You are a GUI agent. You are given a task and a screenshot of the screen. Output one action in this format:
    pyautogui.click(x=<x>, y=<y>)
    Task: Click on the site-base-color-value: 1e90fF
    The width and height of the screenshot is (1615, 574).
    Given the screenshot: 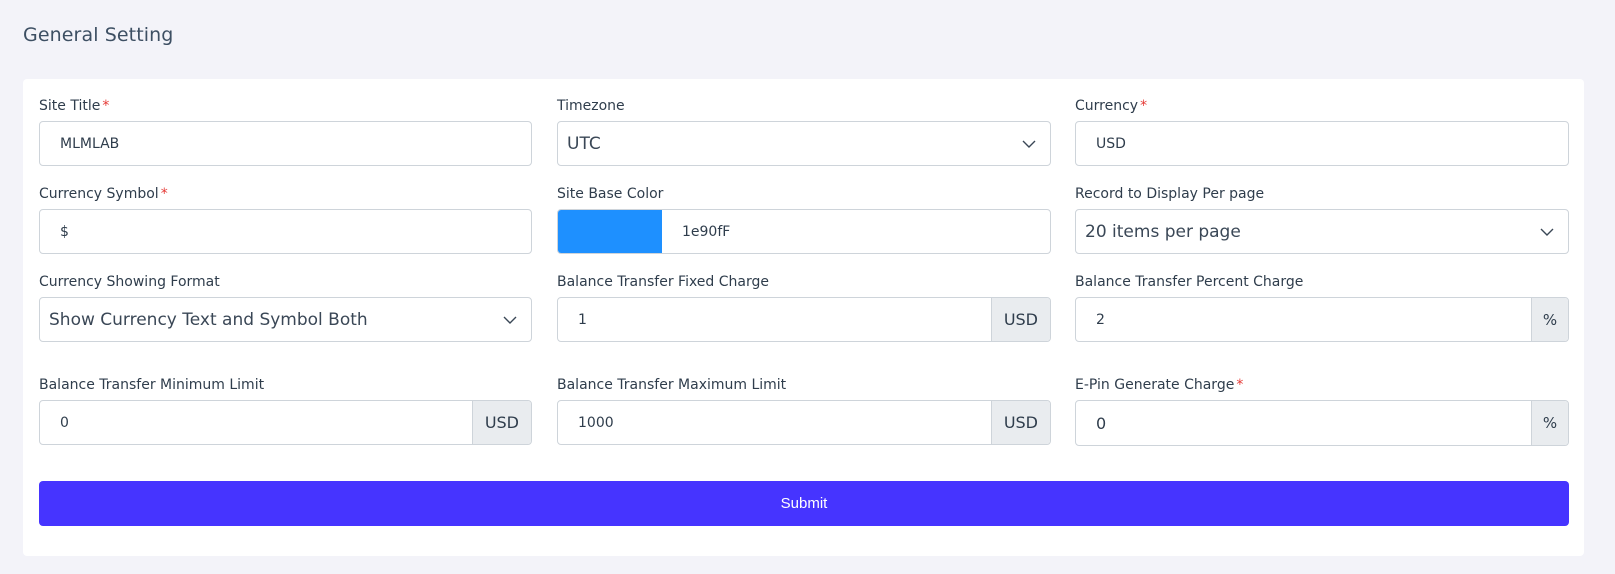 What is the action you would take?
    pyautogui.click(x=706, y=231)
    